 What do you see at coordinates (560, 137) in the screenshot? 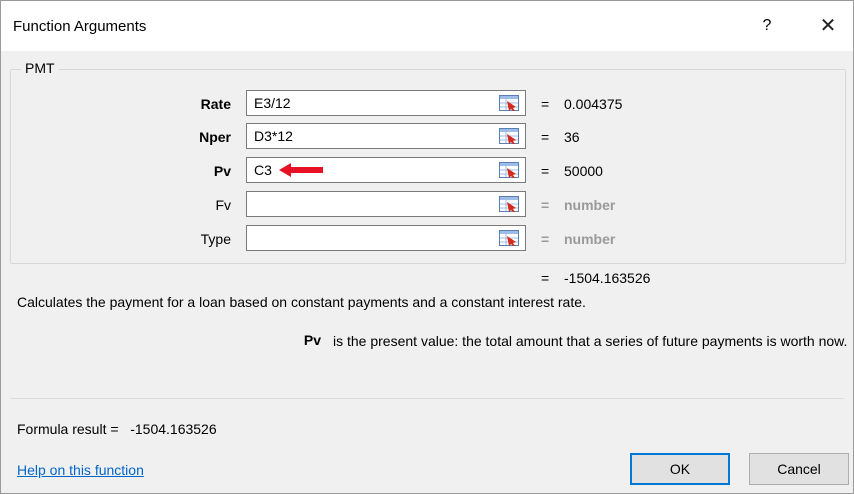
I see `nper-result: = 36` at bounding box center [560, 137].